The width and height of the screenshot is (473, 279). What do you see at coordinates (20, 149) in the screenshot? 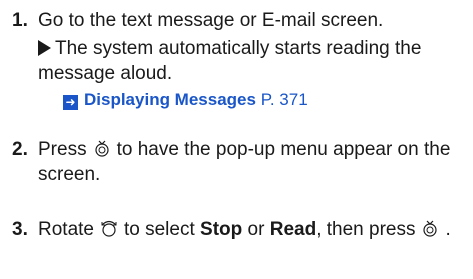
I see `step-number: 2.` at bounding box center [20, 149].